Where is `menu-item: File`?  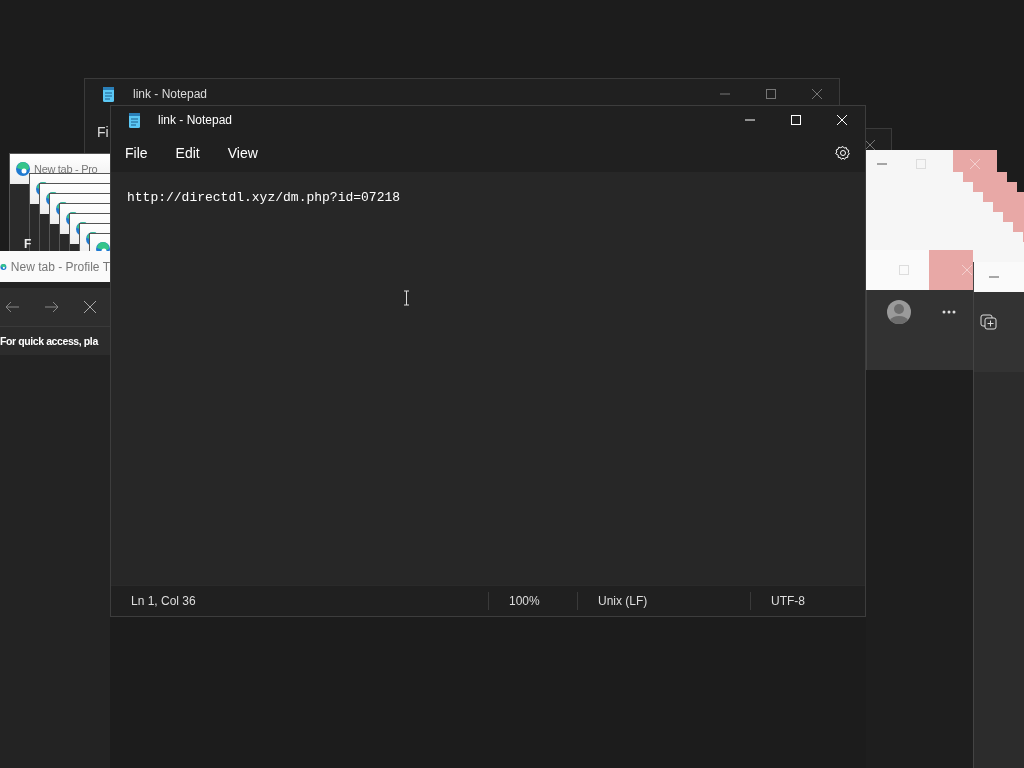
menu-item: File is located at coordinates (136, 153).